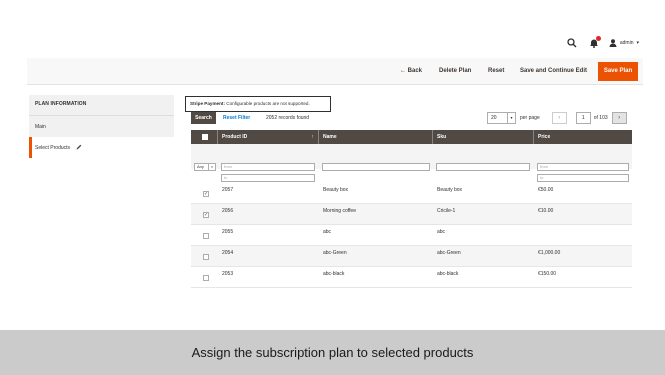  I want to click on cell-name: abc-black, so click(334, 274).